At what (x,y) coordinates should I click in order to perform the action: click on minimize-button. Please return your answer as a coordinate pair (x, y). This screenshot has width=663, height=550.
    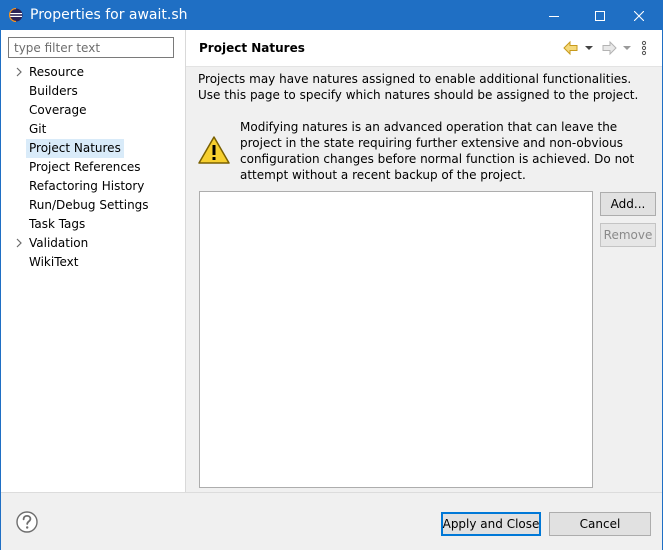
    Looking at the image, I should click on (554, 15).